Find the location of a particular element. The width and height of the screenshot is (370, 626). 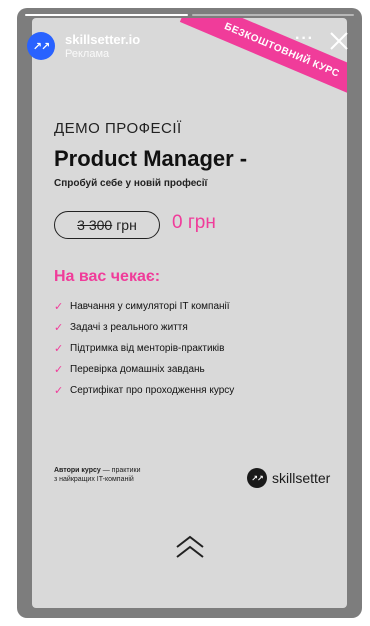

awaits-heading: На вас чекає: is located at coordinates (107, 276).